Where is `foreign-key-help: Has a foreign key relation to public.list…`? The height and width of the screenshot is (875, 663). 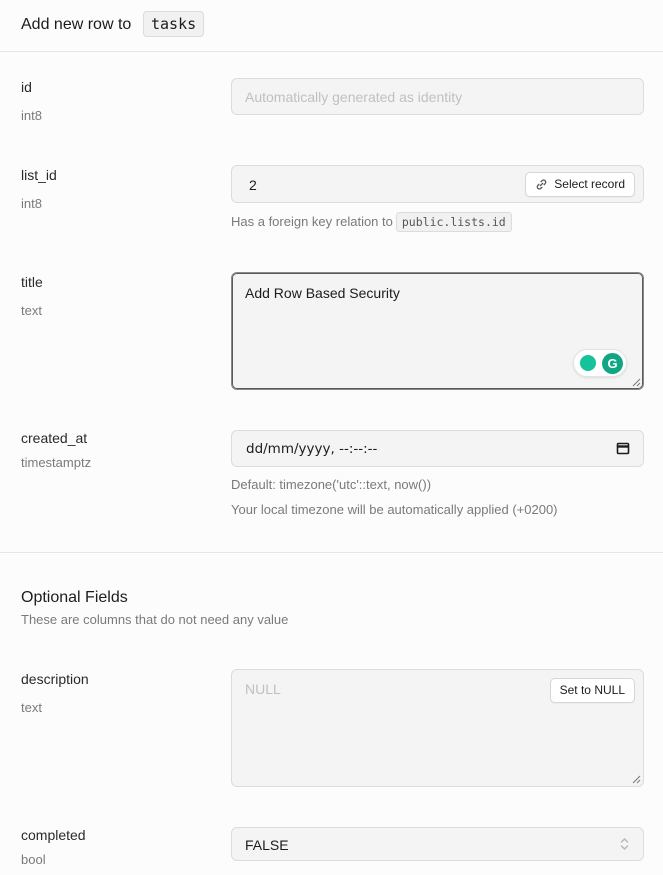
foreign-key-help: Has a foreign key relation to public.list… is located at coordinates (371, 222).